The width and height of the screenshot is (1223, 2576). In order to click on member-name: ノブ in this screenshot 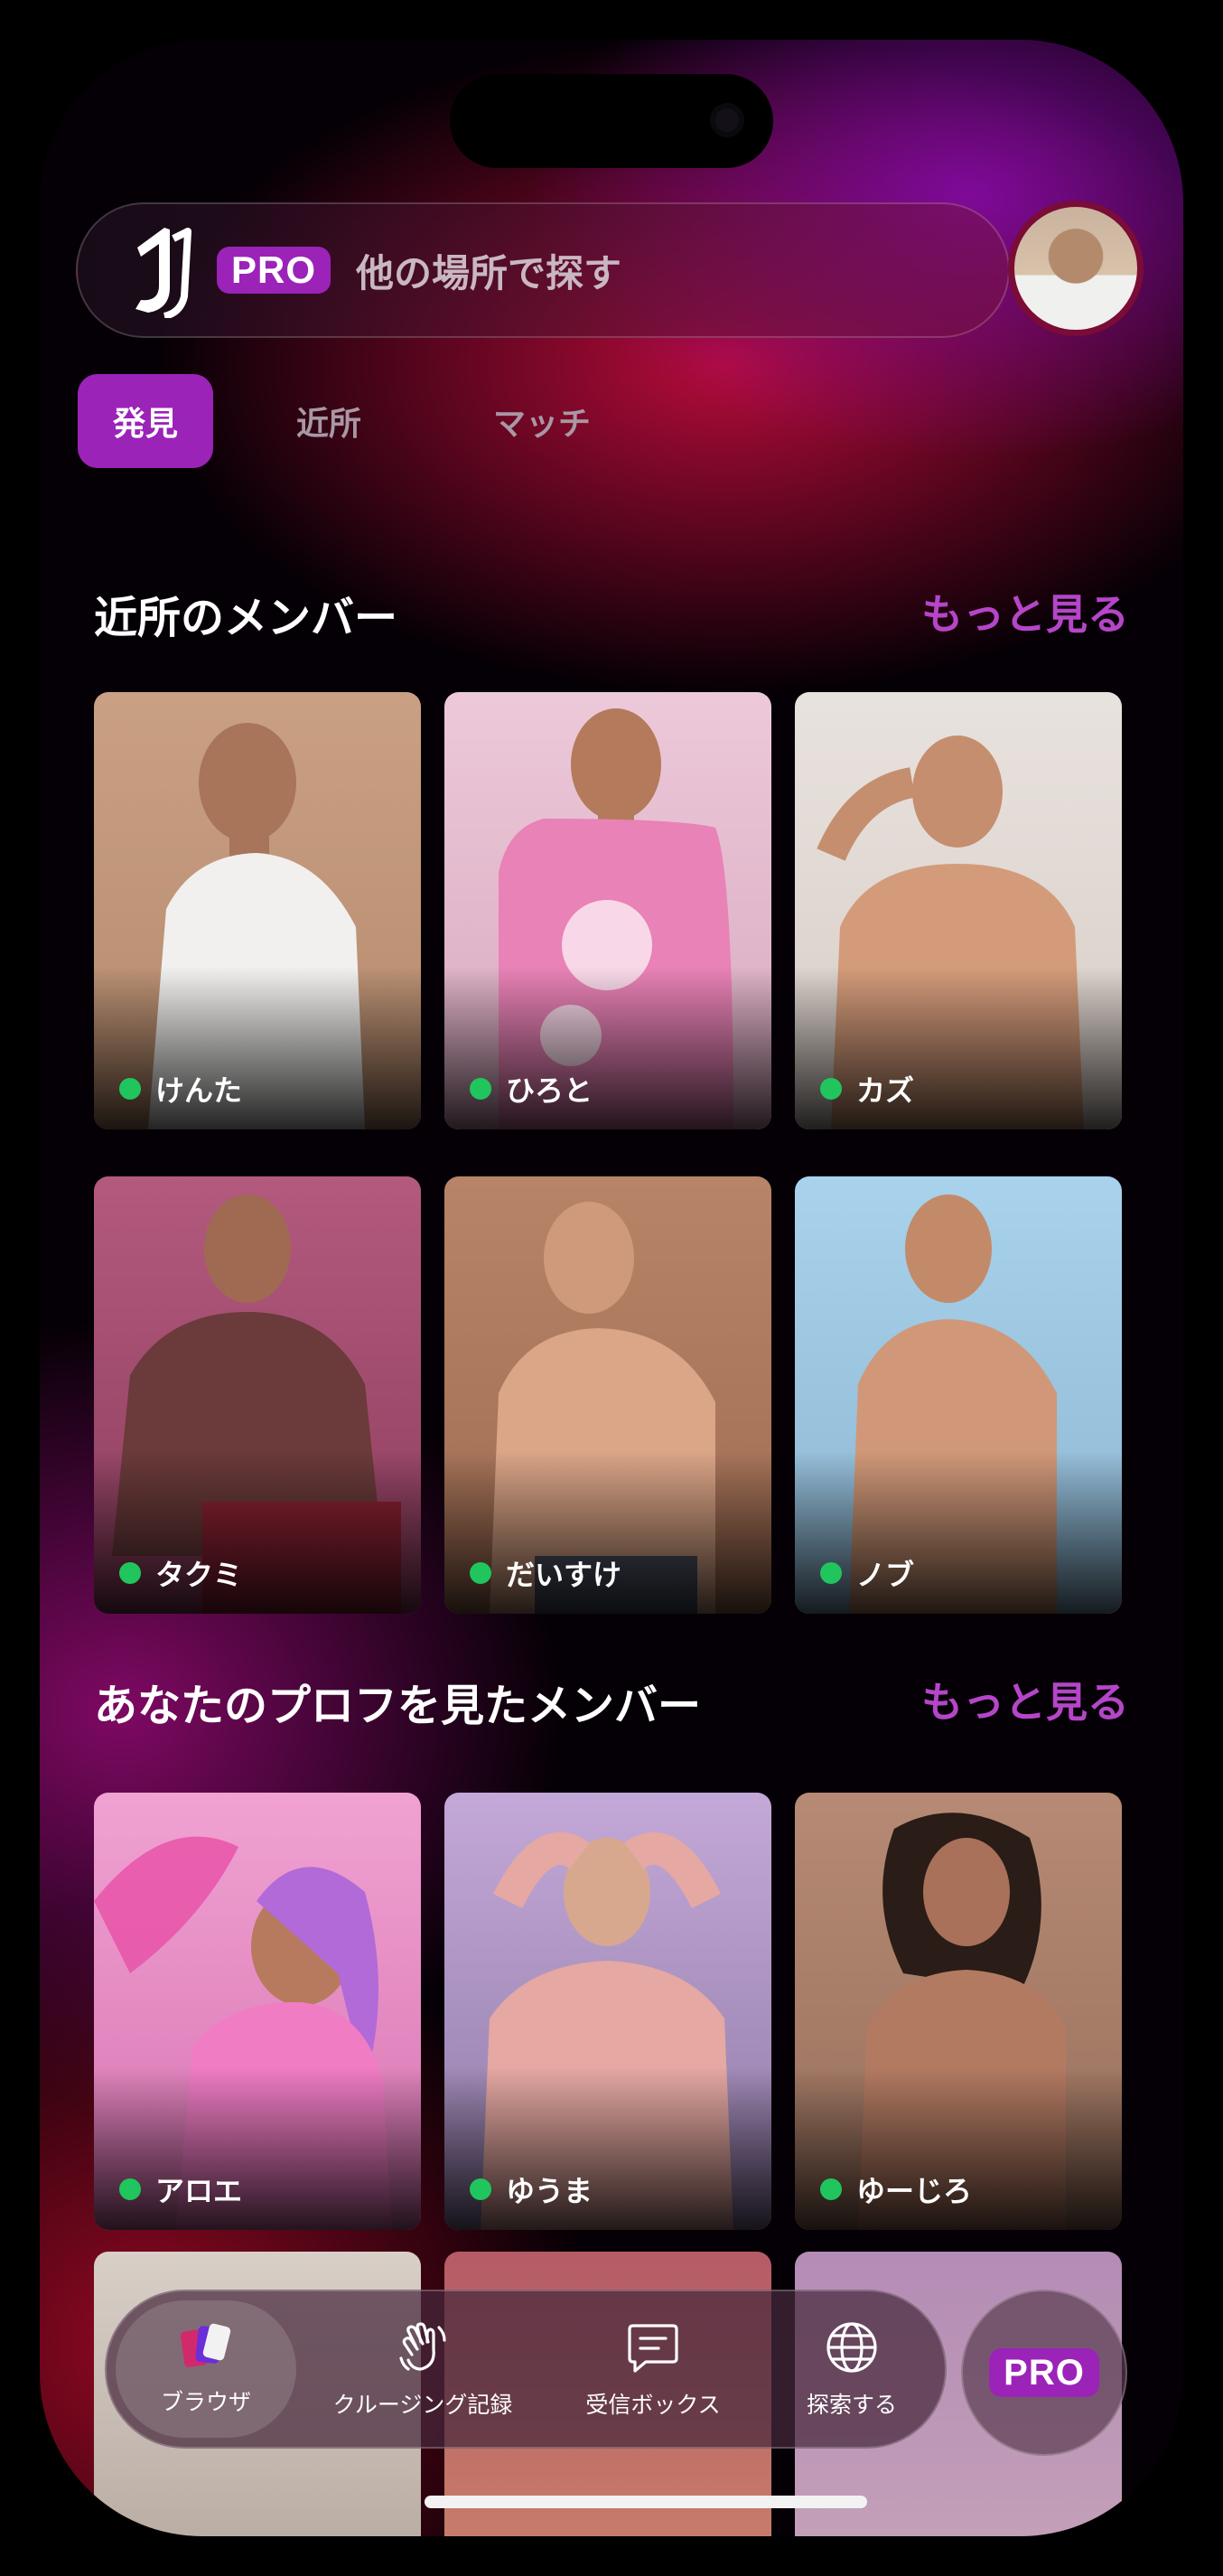, I will do `click(867, 1573)`.